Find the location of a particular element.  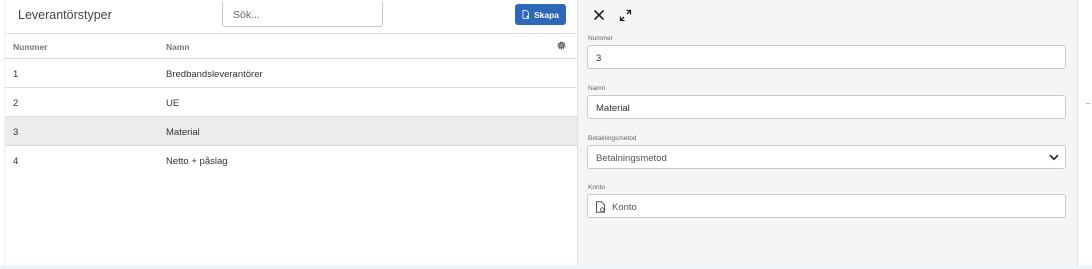

side-strip is located at coordinates (1084, 134).